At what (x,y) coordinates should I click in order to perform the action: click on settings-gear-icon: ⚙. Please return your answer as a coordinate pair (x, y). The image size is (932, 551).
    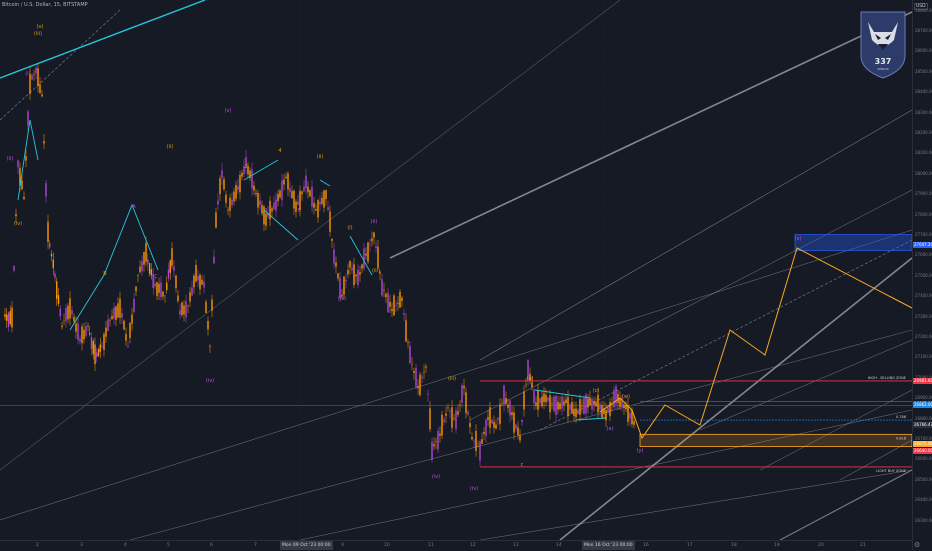
    Looking at the image, I should click on (917, 545).